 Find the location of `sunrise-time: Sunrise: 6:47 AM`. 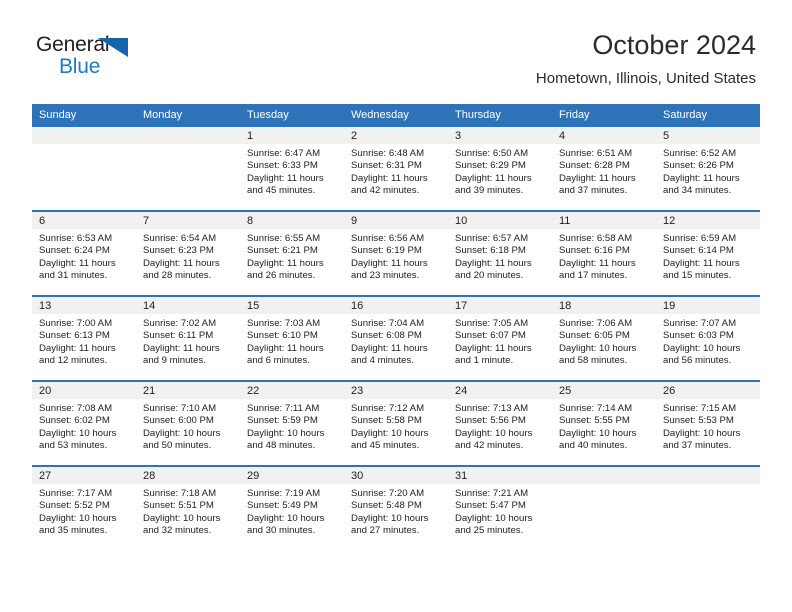

sunrise-time: Sunrise: 6:47 AM is located at coordinates (284, 153).